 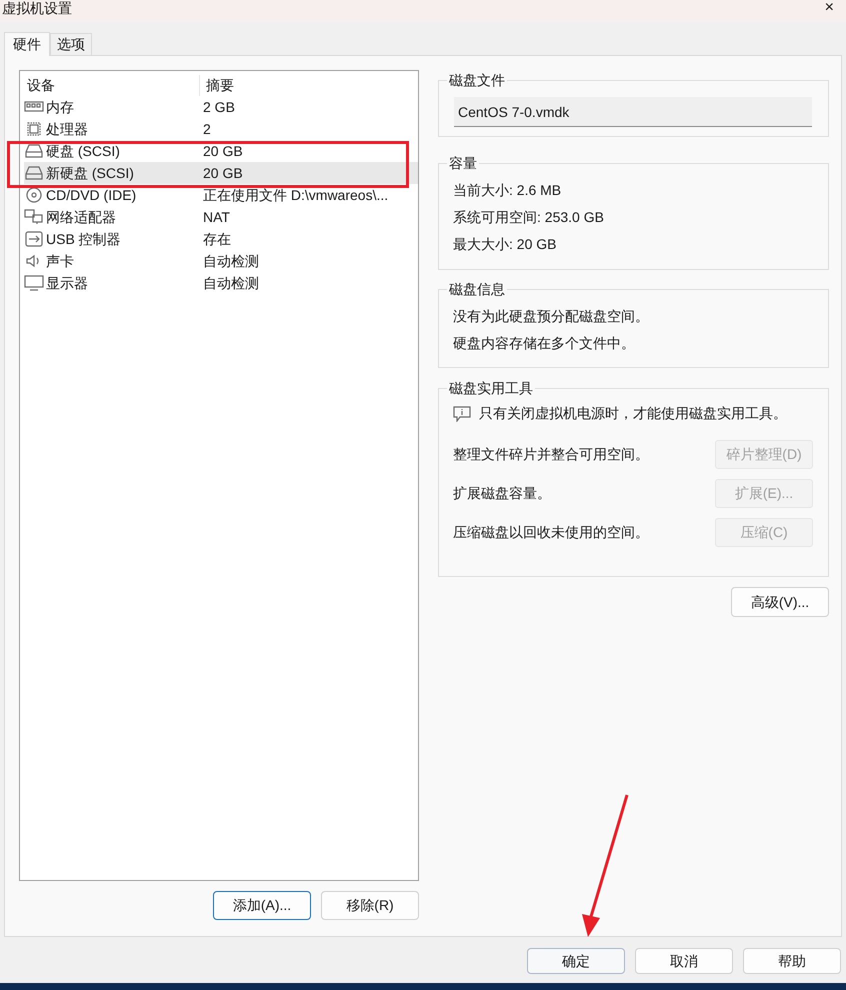 I want to click on device-row: 处理器 2, so click(x=221, y=129).